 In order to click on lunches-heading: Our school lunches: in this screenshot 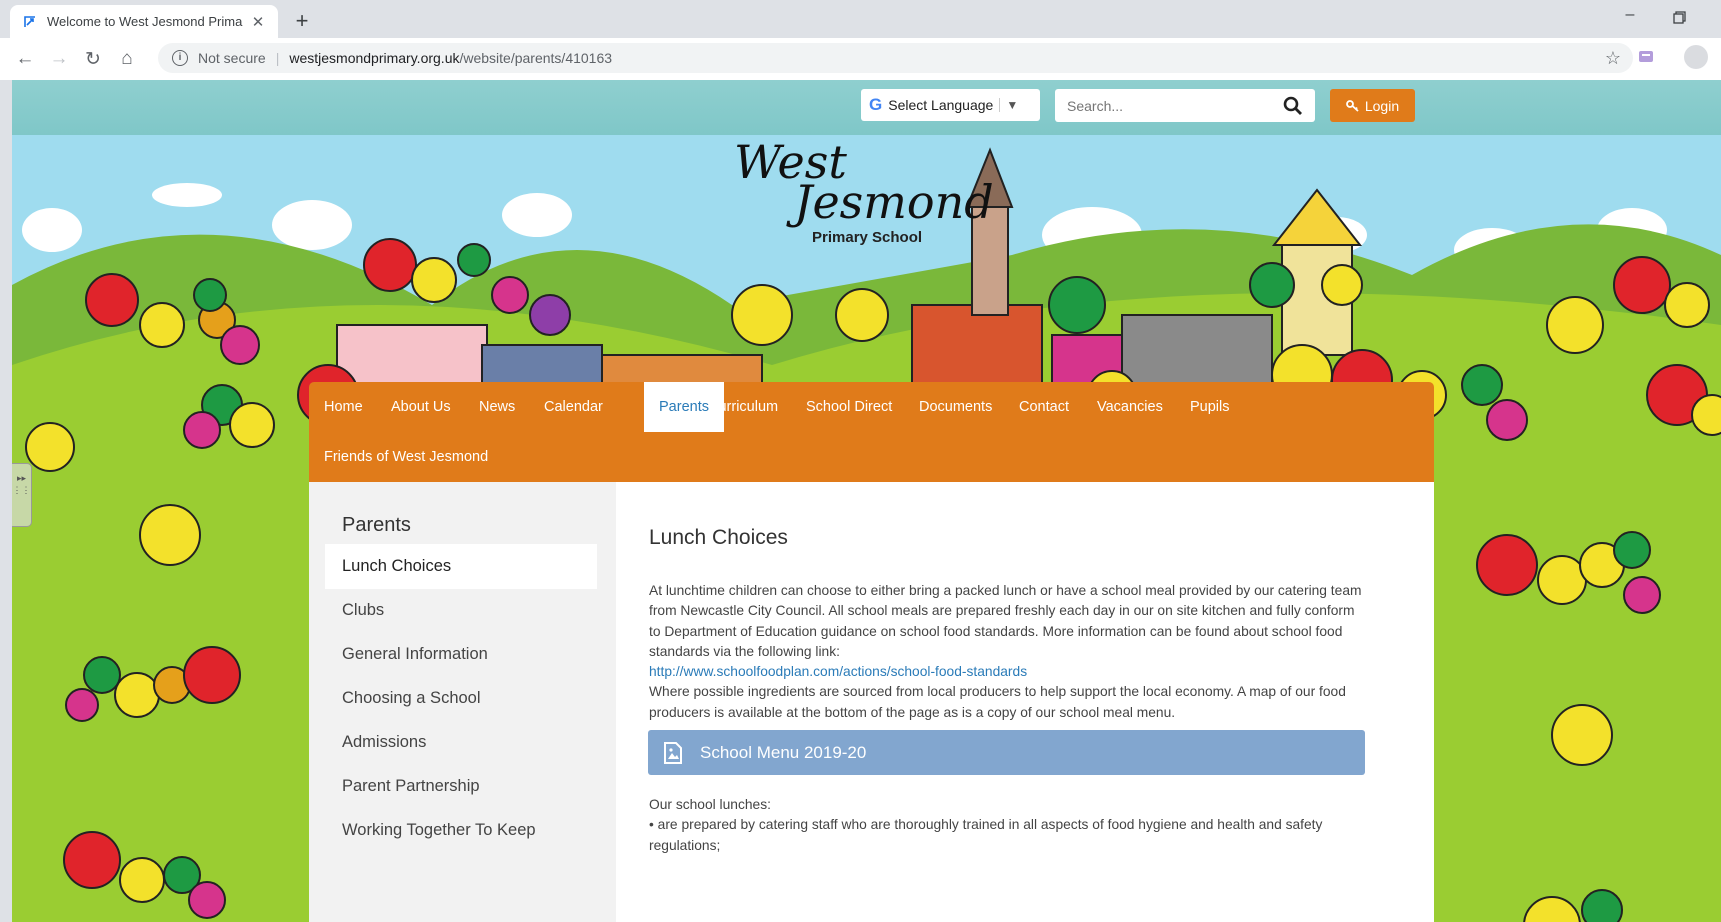, I will do `click(710, 804)`.